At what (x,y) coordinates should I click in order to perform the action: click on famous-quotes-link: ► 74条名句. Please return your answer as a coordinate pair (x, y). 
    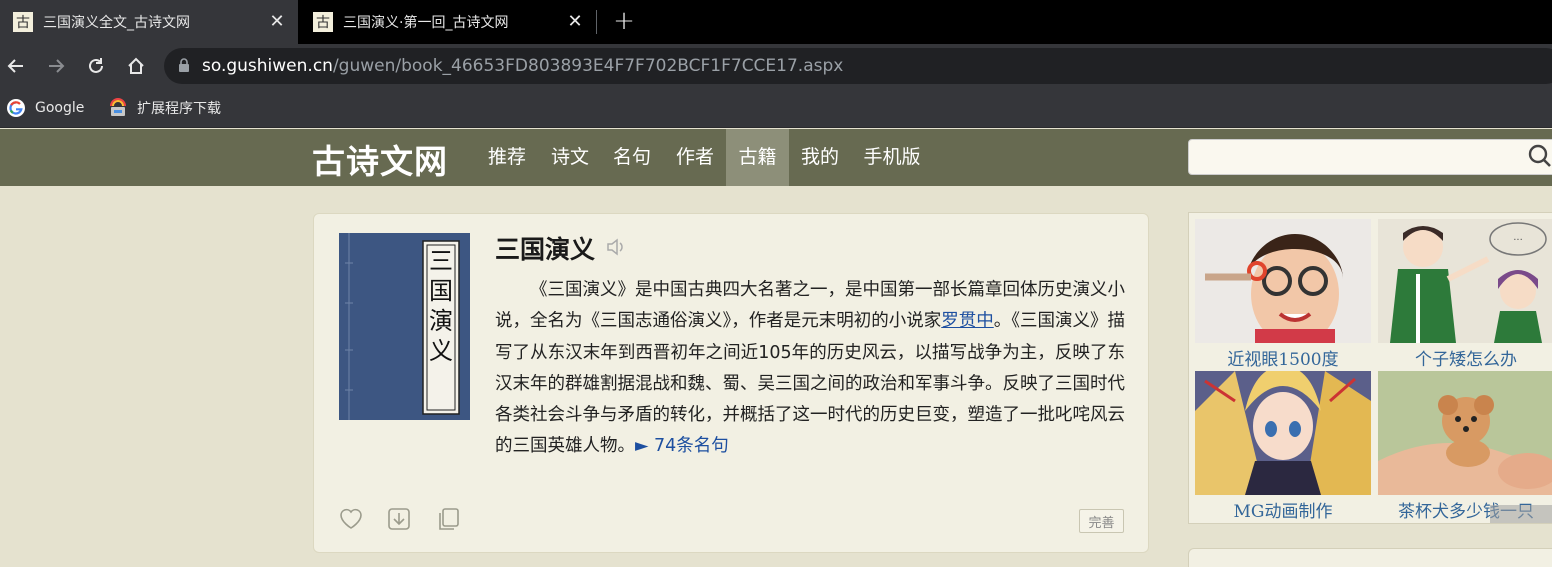
    Looking at the image, I should click on (682, 446).